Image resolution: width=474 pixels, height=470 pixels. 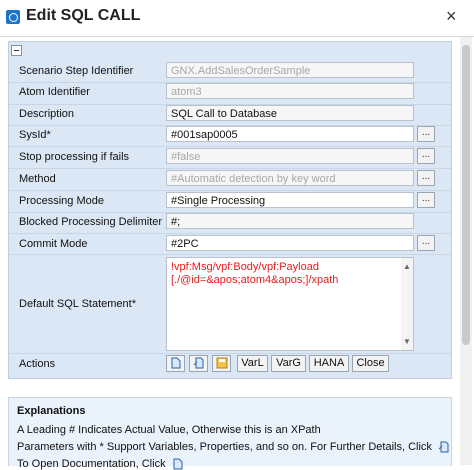 What do you see at coordinates (255, 280) in the screenshot?
I see `sql-line-2: [./@id=&apos;atom4&apos;]/xpath` at bounding box center [255, 280].